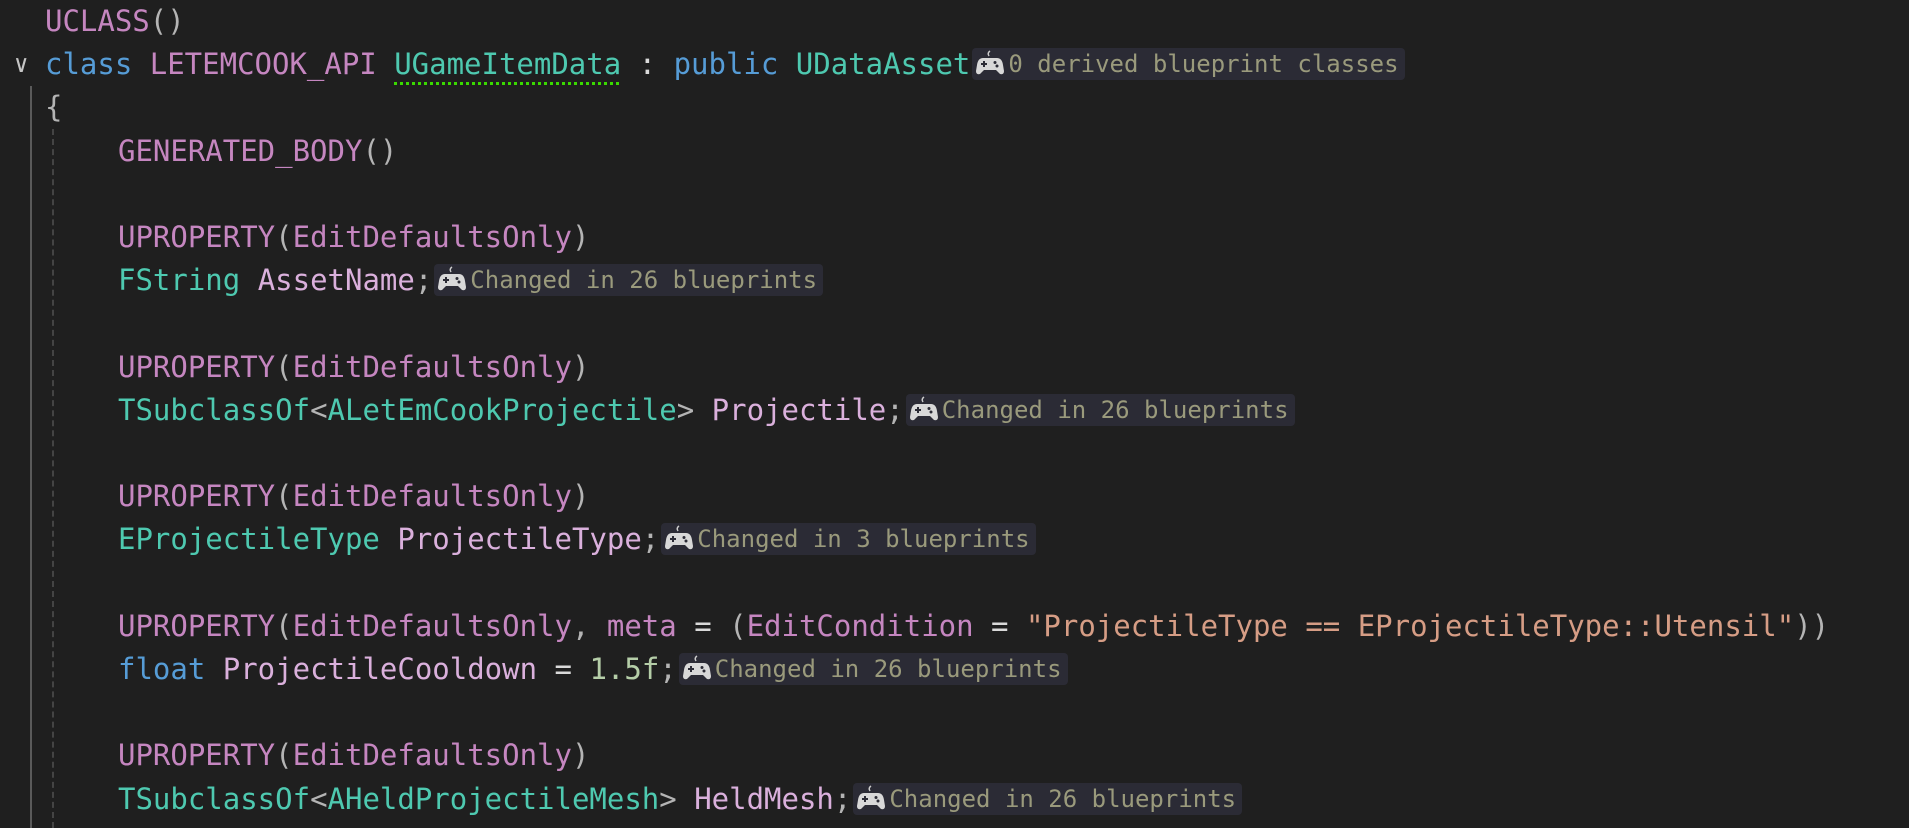  Describe the element at coordinates (502, 410) in the screenshot. I see `code-token: ALetEmCookProjectile` at that location.